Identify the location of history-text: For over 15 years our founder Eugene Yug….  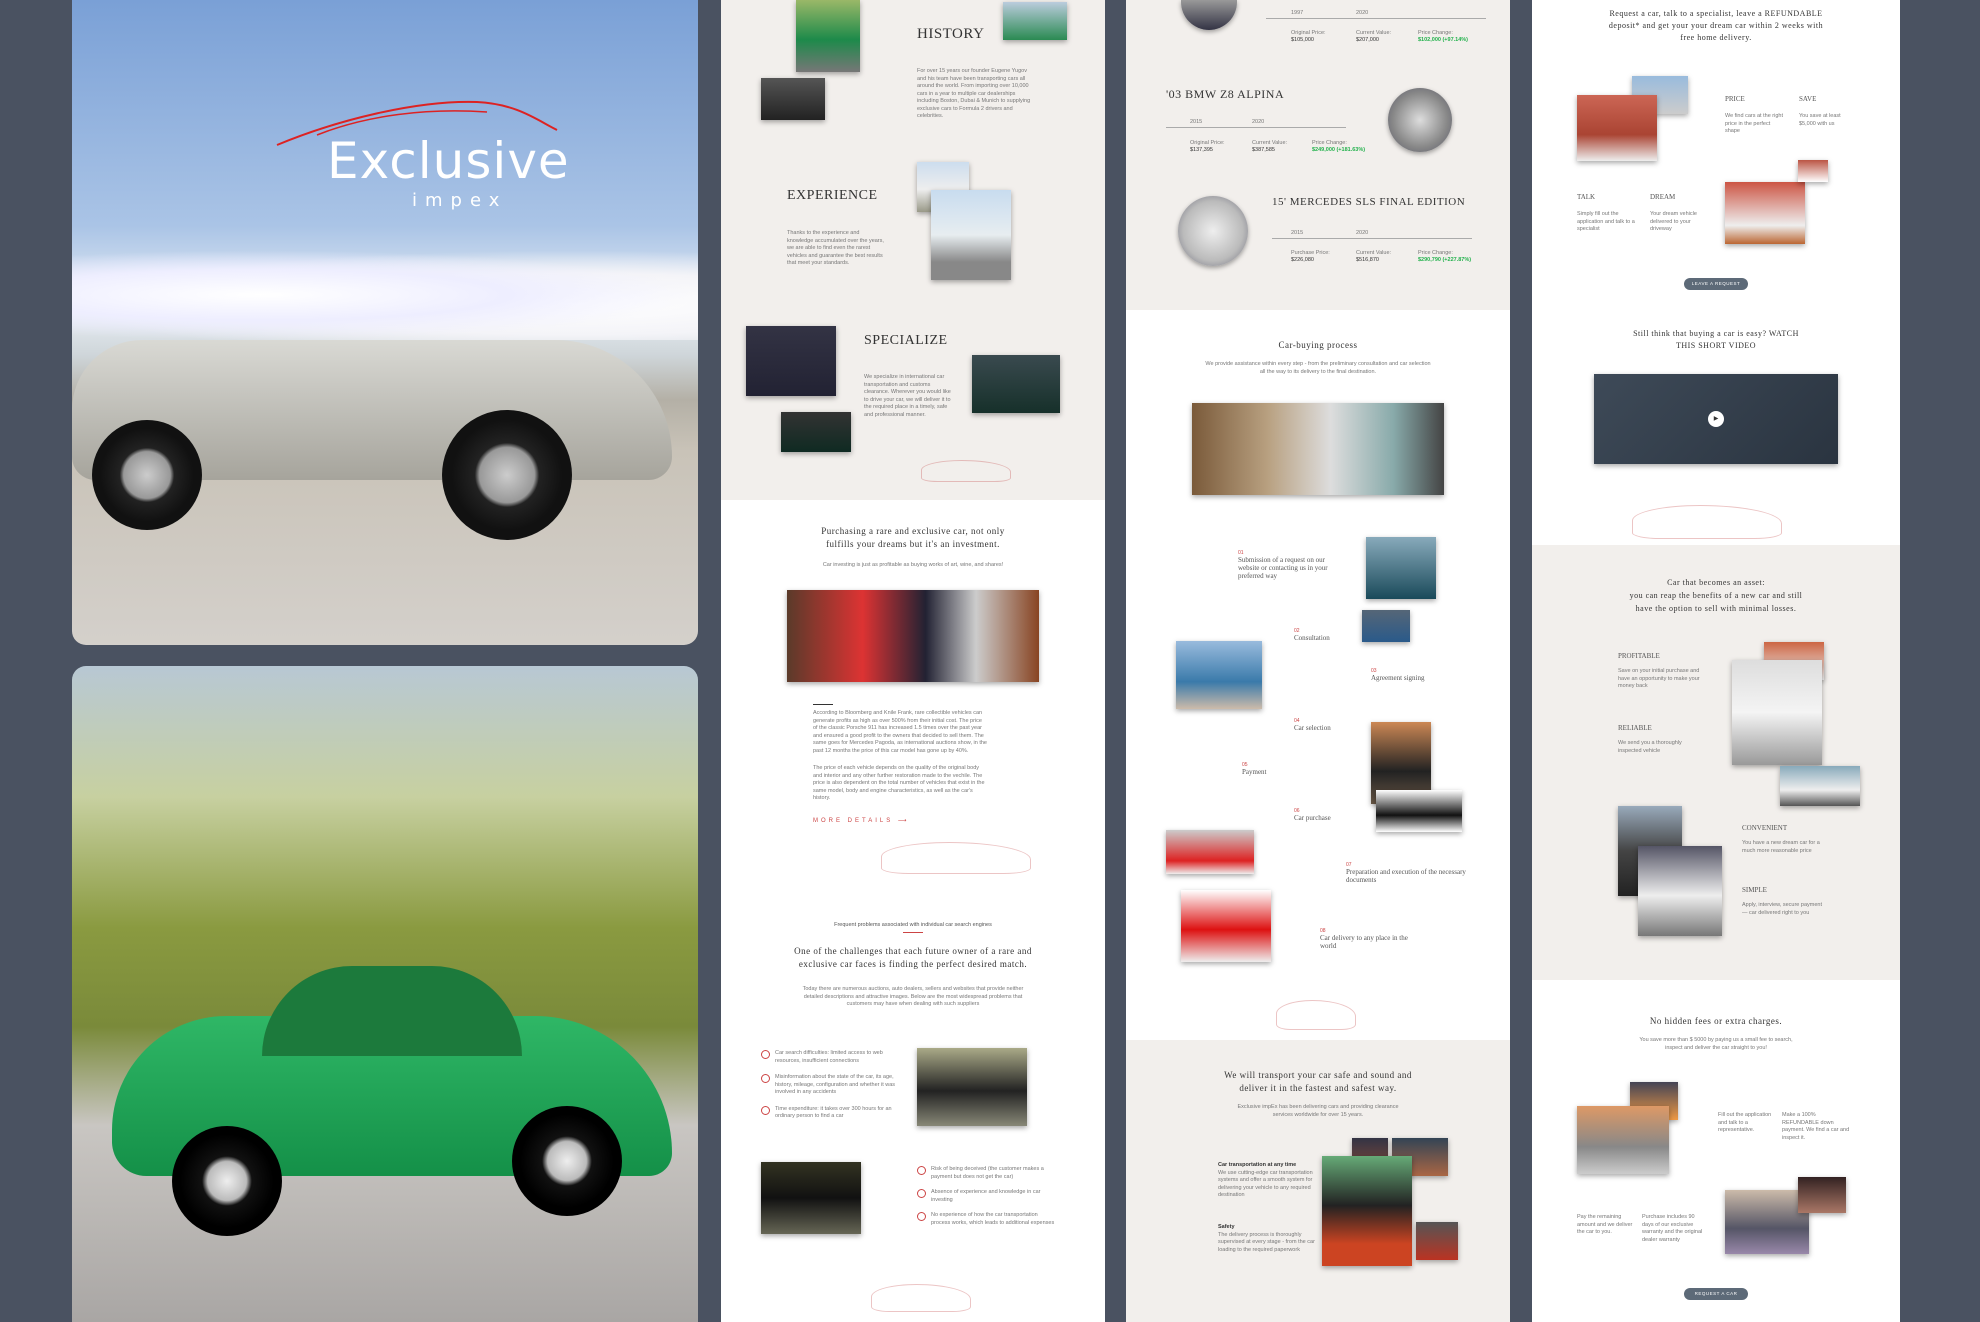
(974, 93).